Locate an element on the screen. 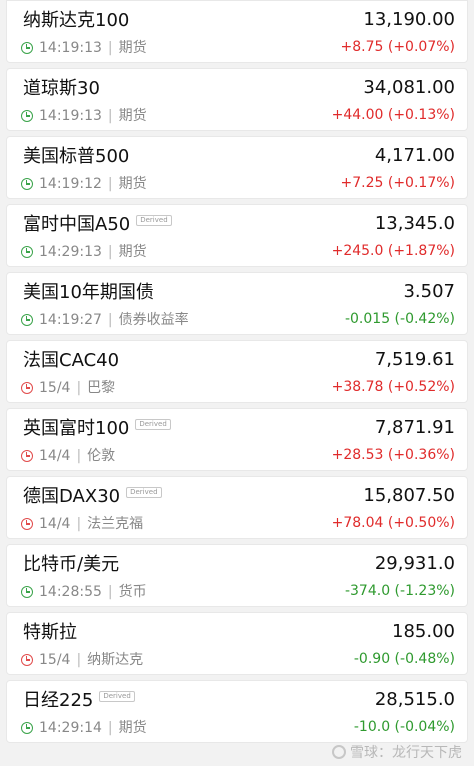  quote-meta: 14/4 | 法兰克福 is located at coordinates (82, 524).